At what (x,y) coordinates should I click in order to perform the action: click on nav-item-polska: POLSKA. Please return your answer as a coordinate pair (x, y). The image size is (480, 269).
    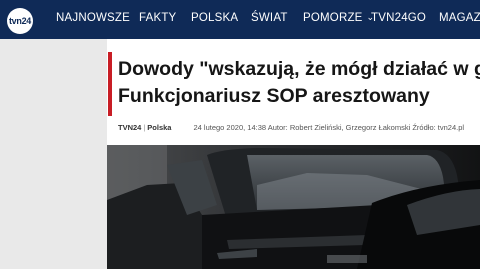
    Looking at the image, I should click on (214, 18).